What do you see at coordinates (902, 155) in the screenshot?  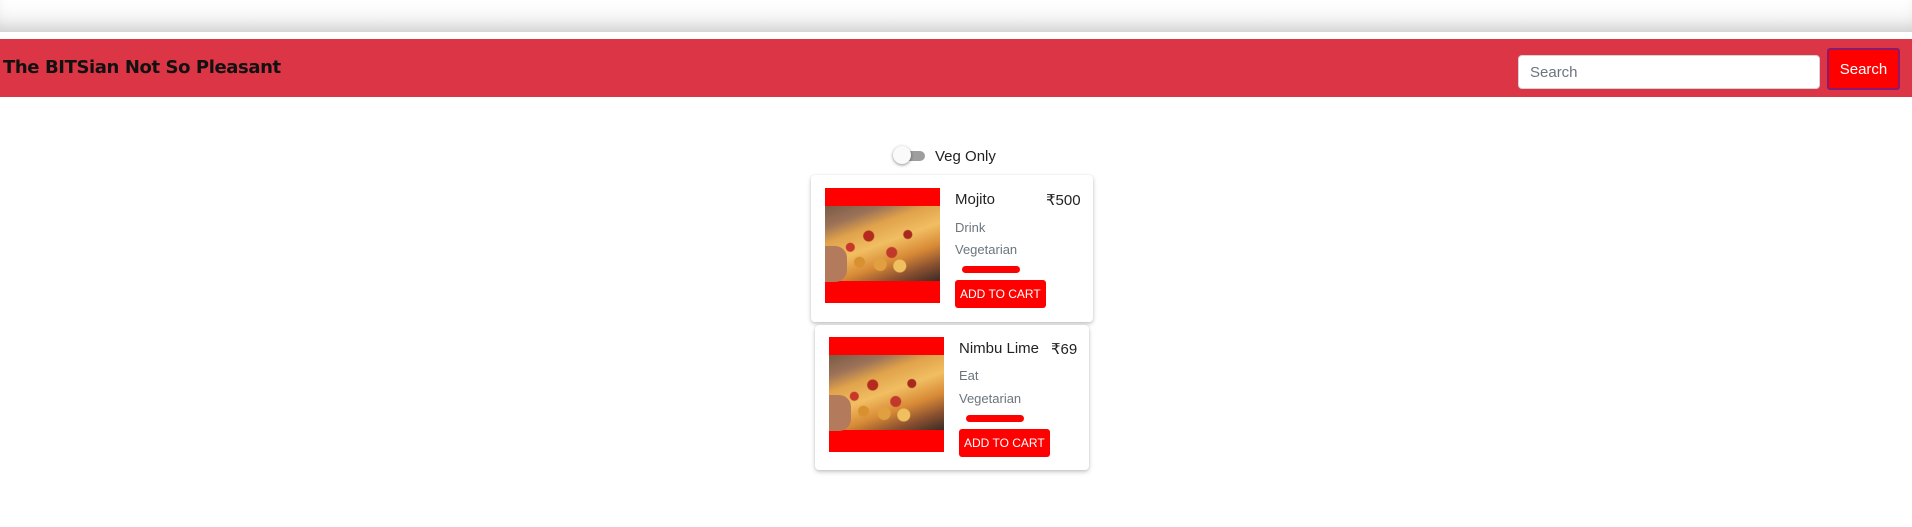 I see `toggle-knob` at bounding box center [902, 155].